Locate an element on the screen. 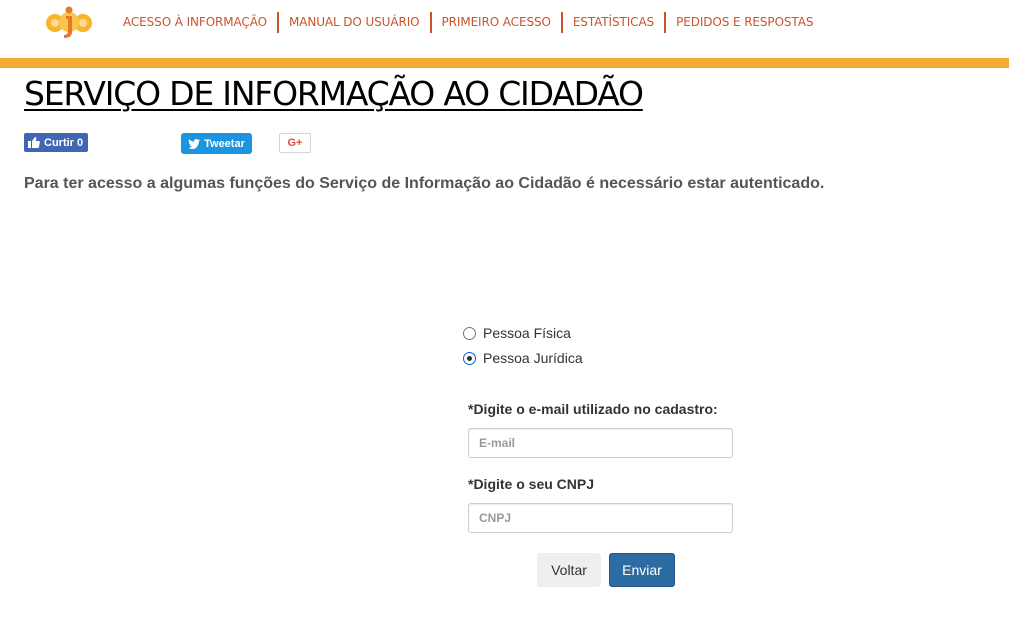  sic-logo is located at coordinates (69, 22).